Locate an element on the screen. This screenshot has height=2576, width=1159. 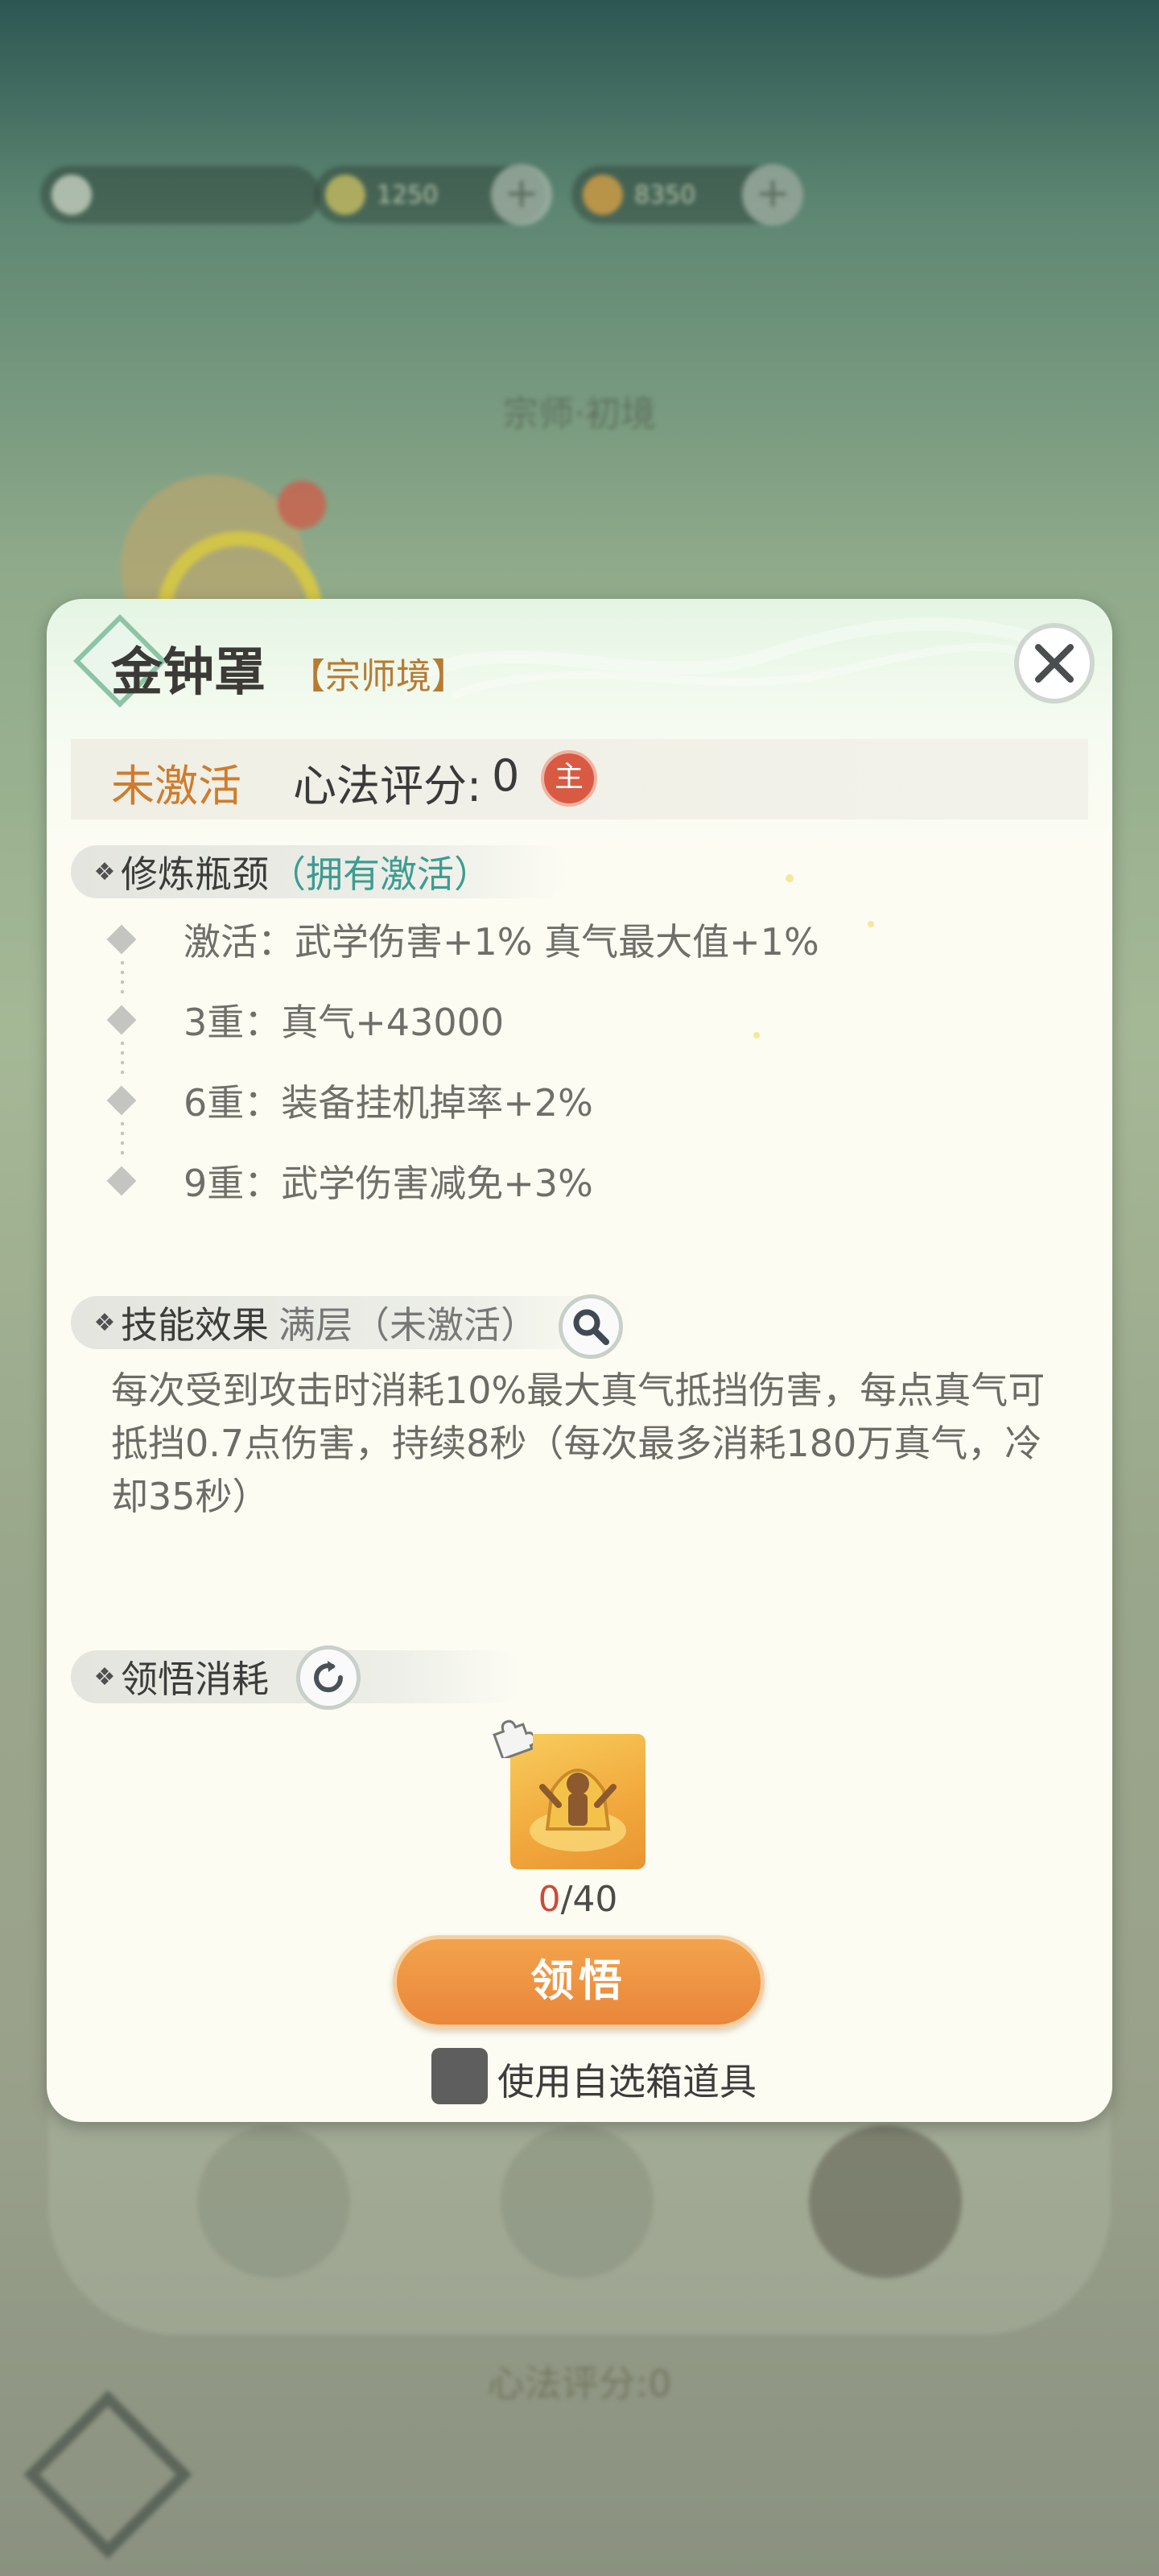
list-item: 9重：武学伤害减免+3% is located at coordinates (551, 1179).